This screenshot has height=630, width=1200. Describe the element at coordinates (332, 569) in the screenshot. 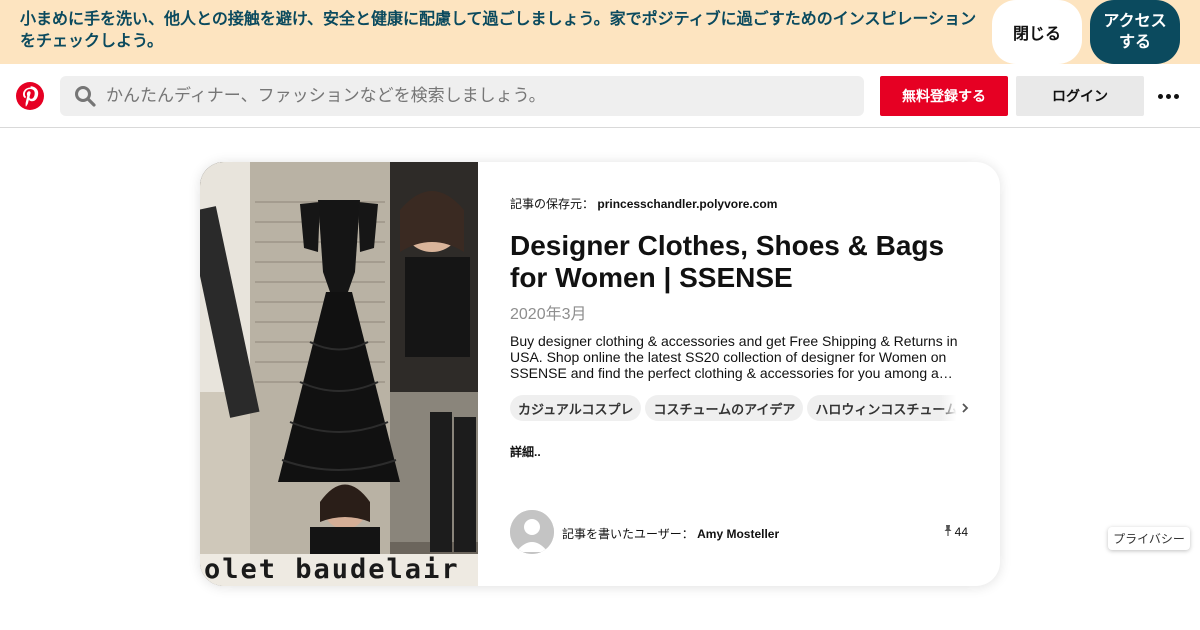

I see `image-caption: olet baudelair` at that location.